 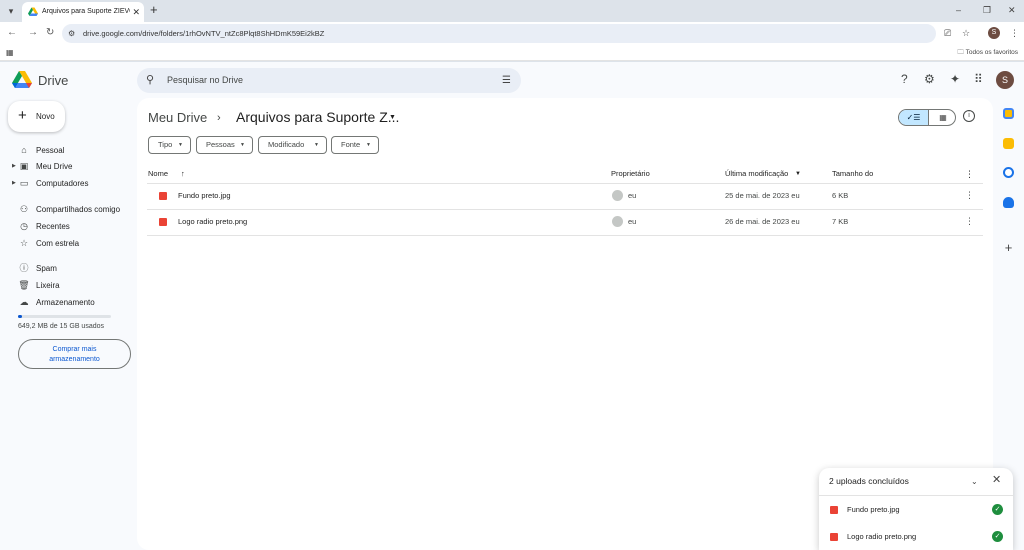 I want to click on search-icon: ⚲, so click(x=150, y=80).